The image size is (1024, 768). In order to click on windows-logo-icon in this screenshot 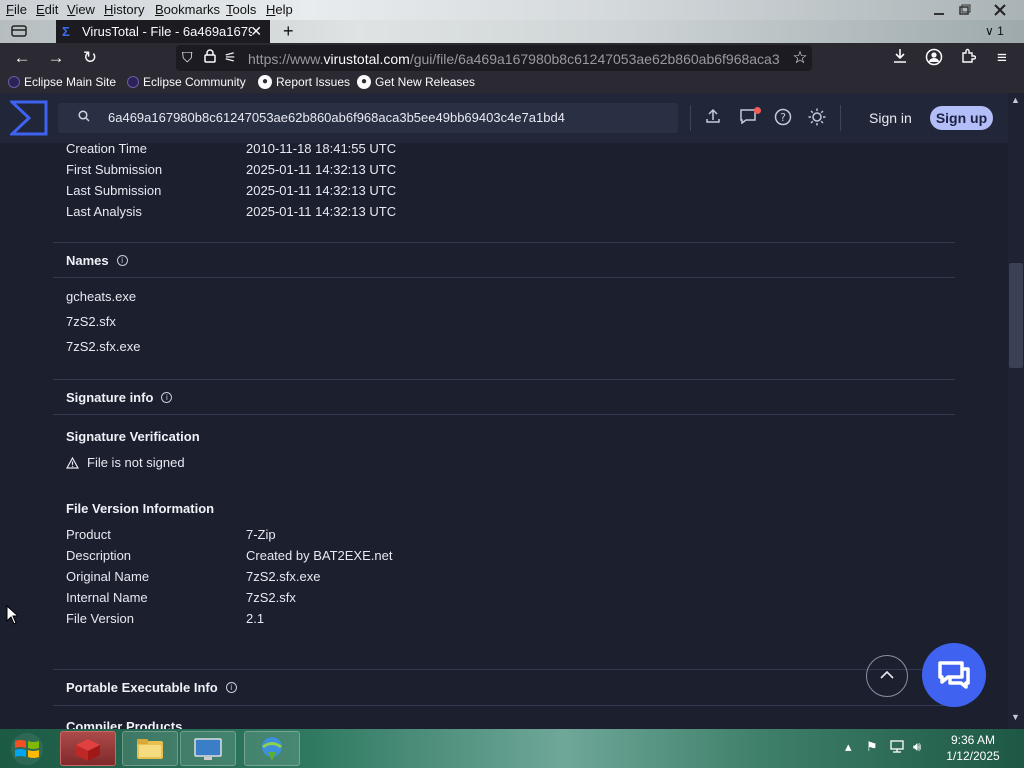, I will do `click(27, 749)`.